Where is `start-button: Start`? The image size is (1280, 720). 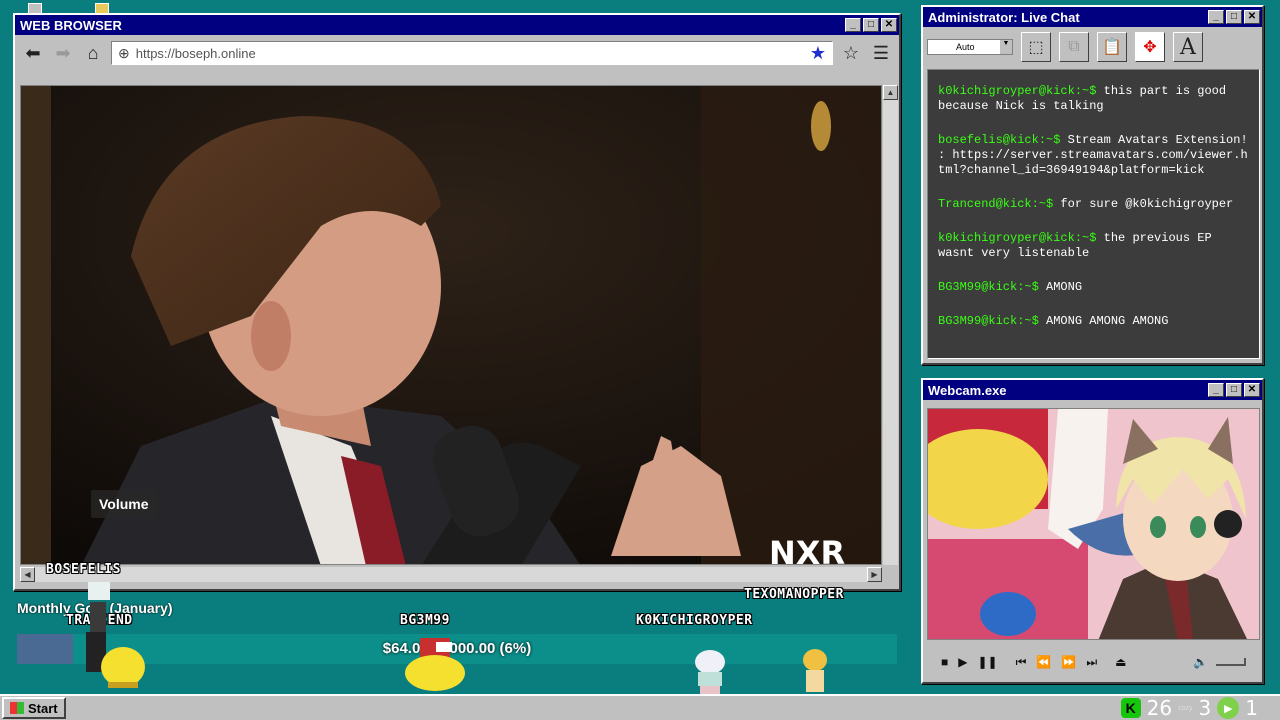
start-button: Start is located at coordinates (34, 708).